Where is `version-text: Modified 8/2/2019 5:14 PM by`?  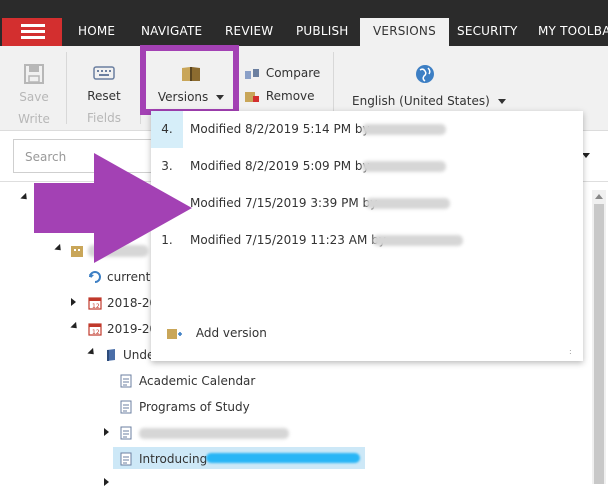
version-text: Modified 8/2/2019 5:14 PM by is located at coordinates (280, 129).